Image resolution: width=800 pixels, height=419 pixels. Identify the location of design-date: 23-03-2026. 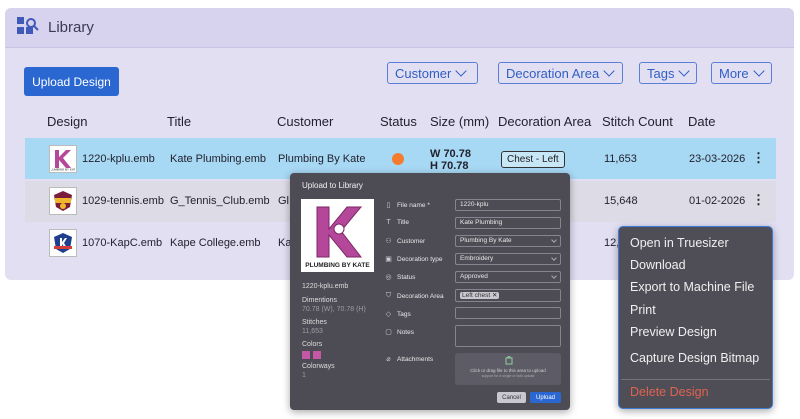
(717, 159).